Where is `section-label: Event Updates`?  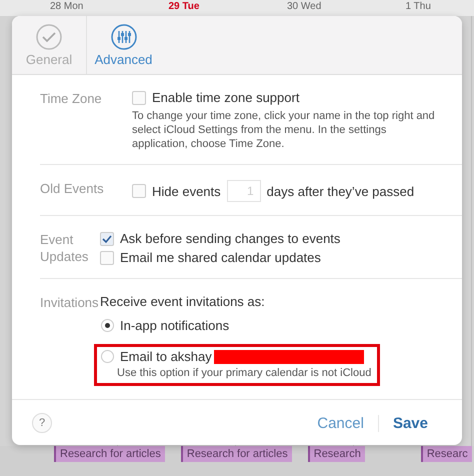 section-label: Event Updates is located at coordinates (65, 248).